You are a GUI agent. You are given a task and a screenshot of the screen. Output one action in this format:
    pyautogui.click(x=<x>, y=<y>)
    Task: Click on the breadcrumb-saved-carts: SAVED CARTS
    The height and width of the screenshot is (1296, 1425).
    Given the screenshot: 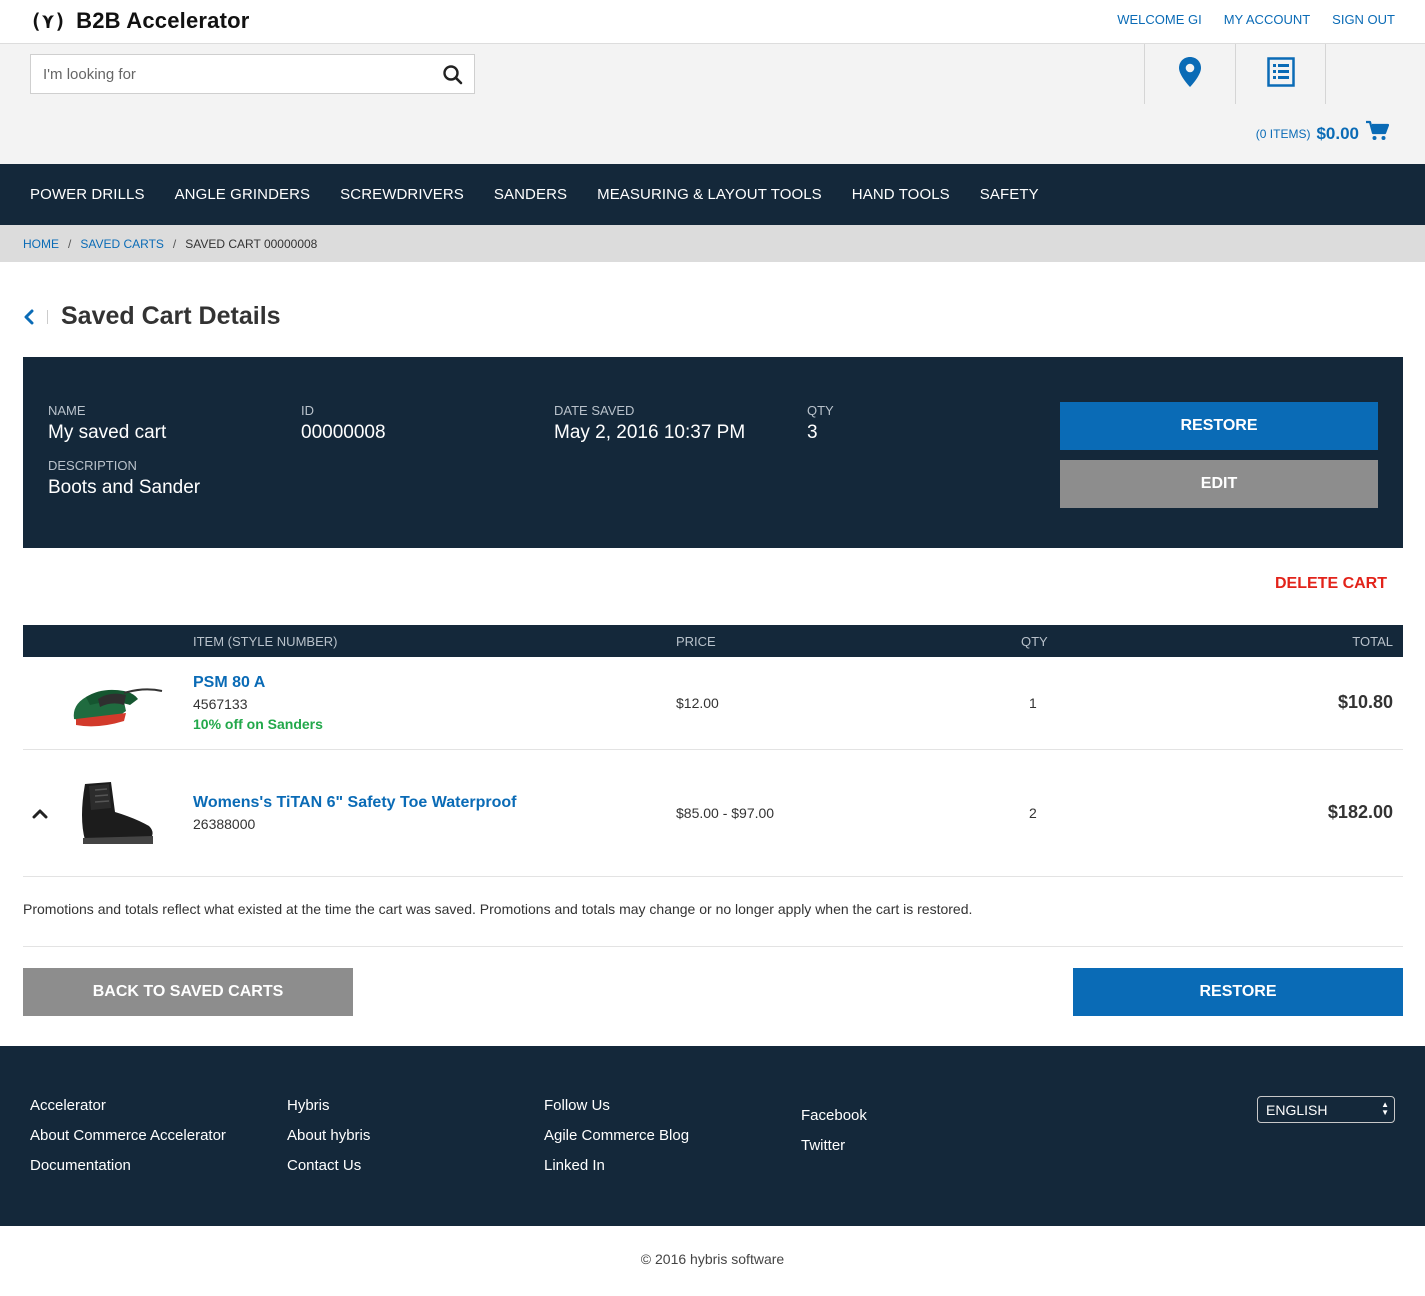 What is the action you would take?
    pyautogui.click(x=122, y=244)
    